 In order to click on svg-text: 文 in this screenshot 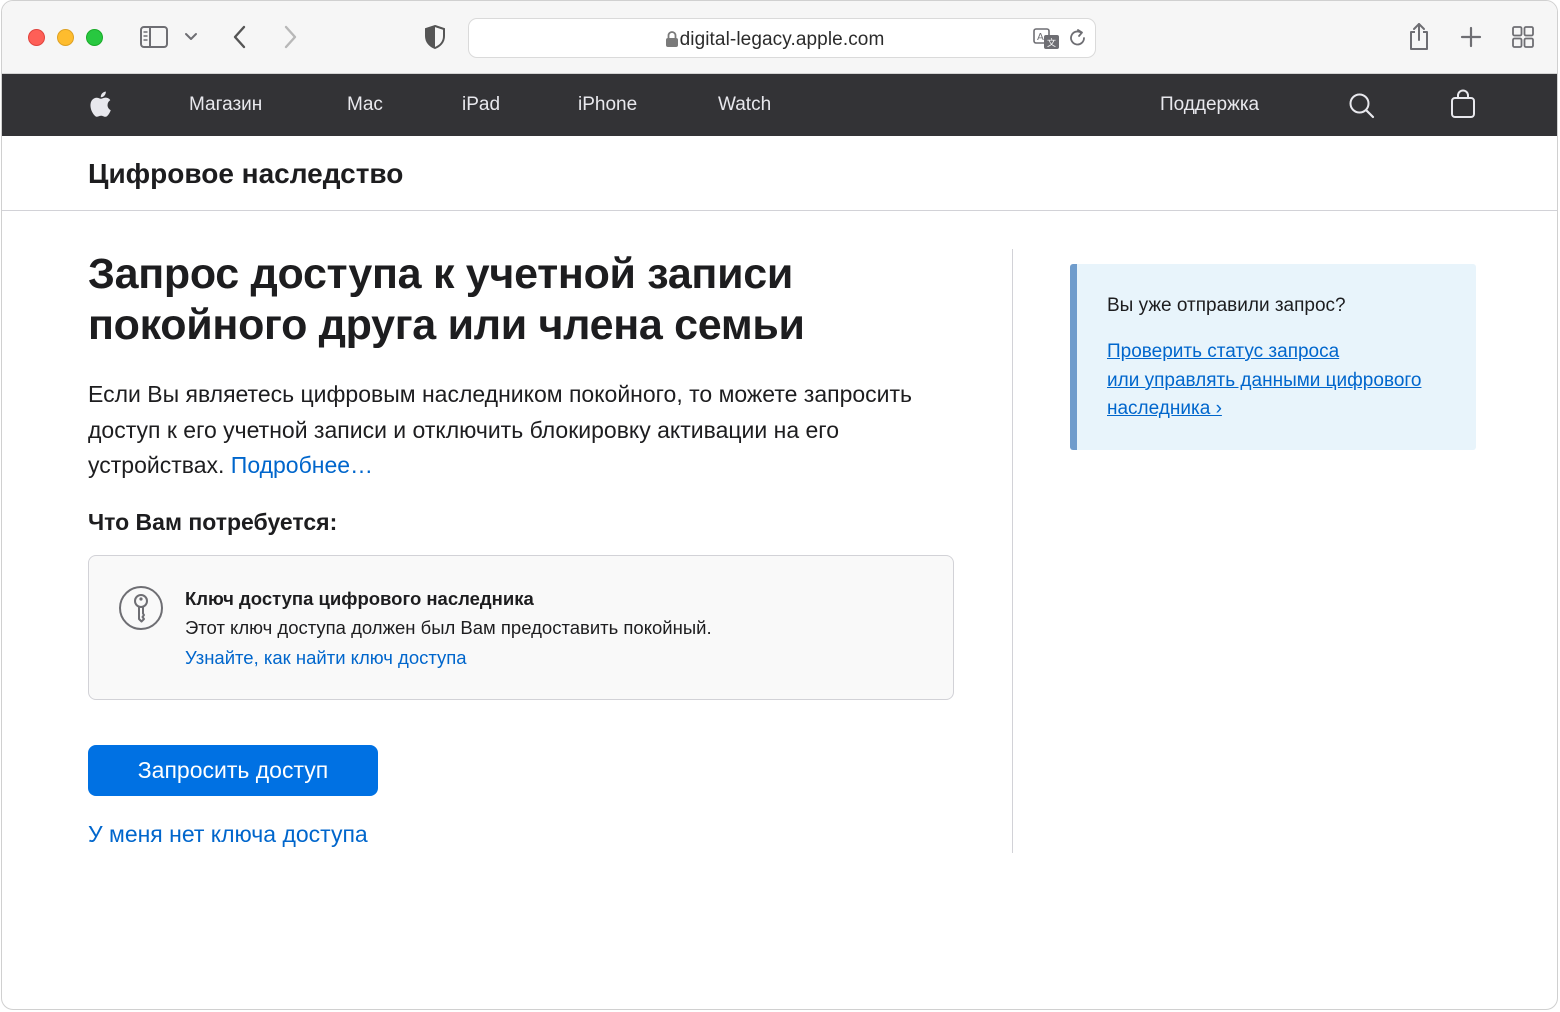, I will do `click(1051, 43)`.